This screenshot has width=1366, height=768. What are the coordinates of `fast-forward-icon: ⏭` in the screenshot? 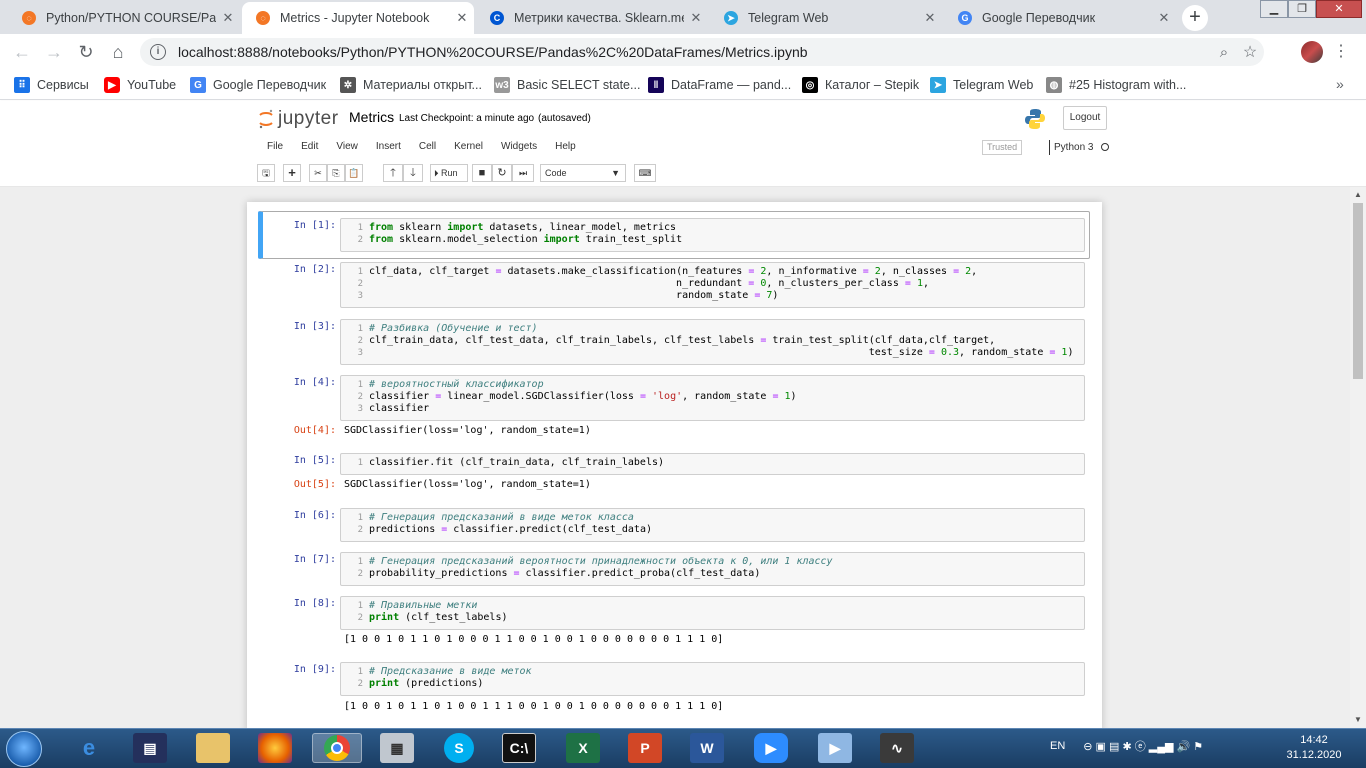 It's located at (523, 173).